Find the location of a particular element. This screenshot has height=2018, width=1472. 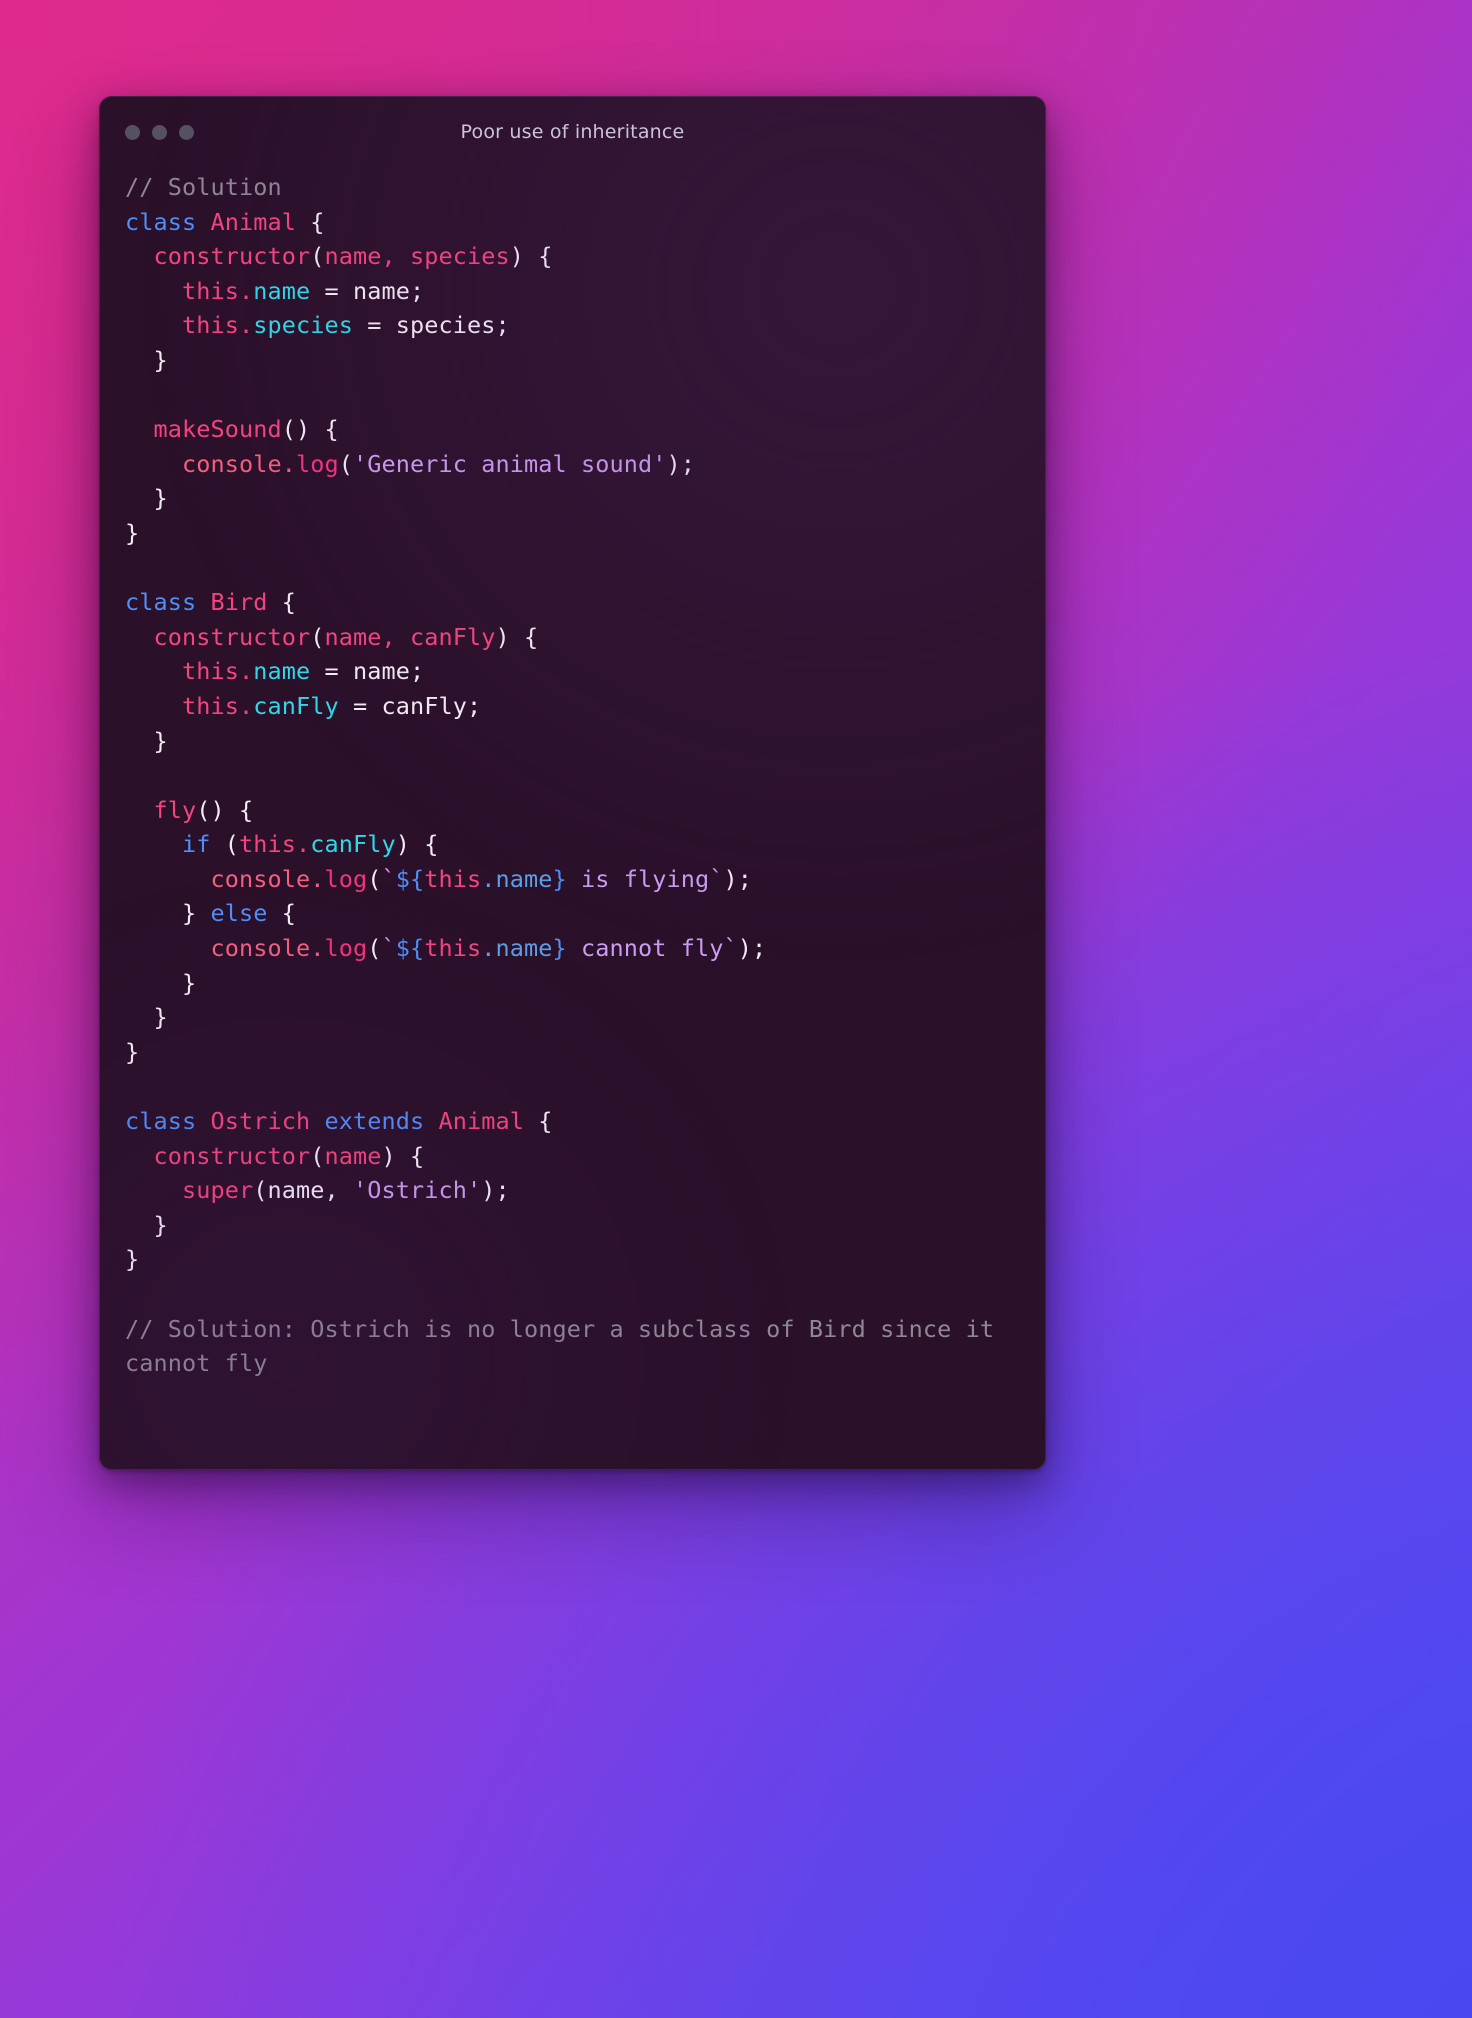

code-line: this.canFly = canFly; is located at coordinates (572, 706).